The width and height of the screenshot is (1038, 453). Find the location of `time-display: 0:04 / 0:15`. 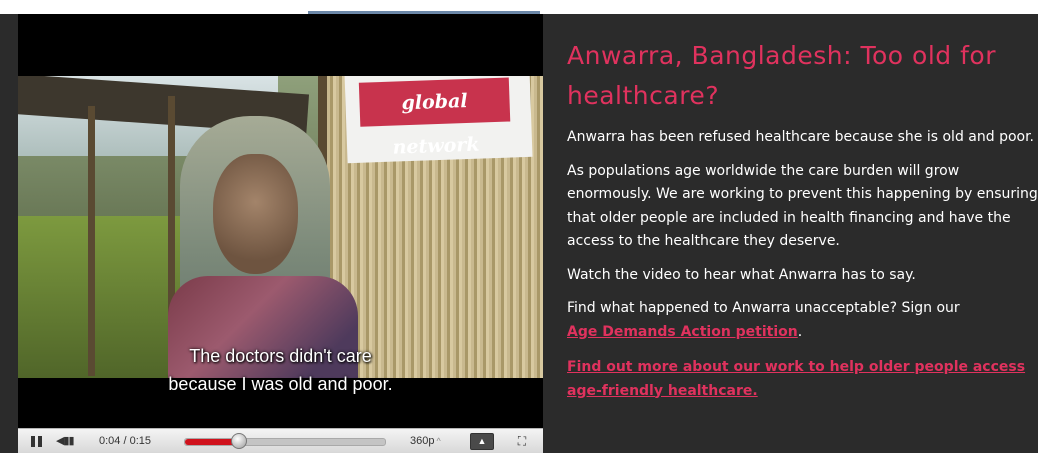

time-display: 0:04 / 0:15 is located at coordinates (125, 441).